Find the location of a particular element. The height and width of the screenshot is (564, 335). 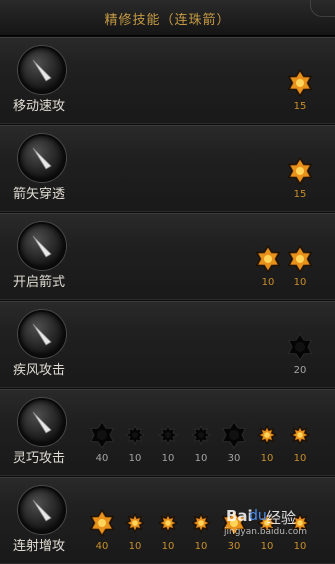

title-bar: 精修技能（连珠箭） is located at coordinates (167, 18).